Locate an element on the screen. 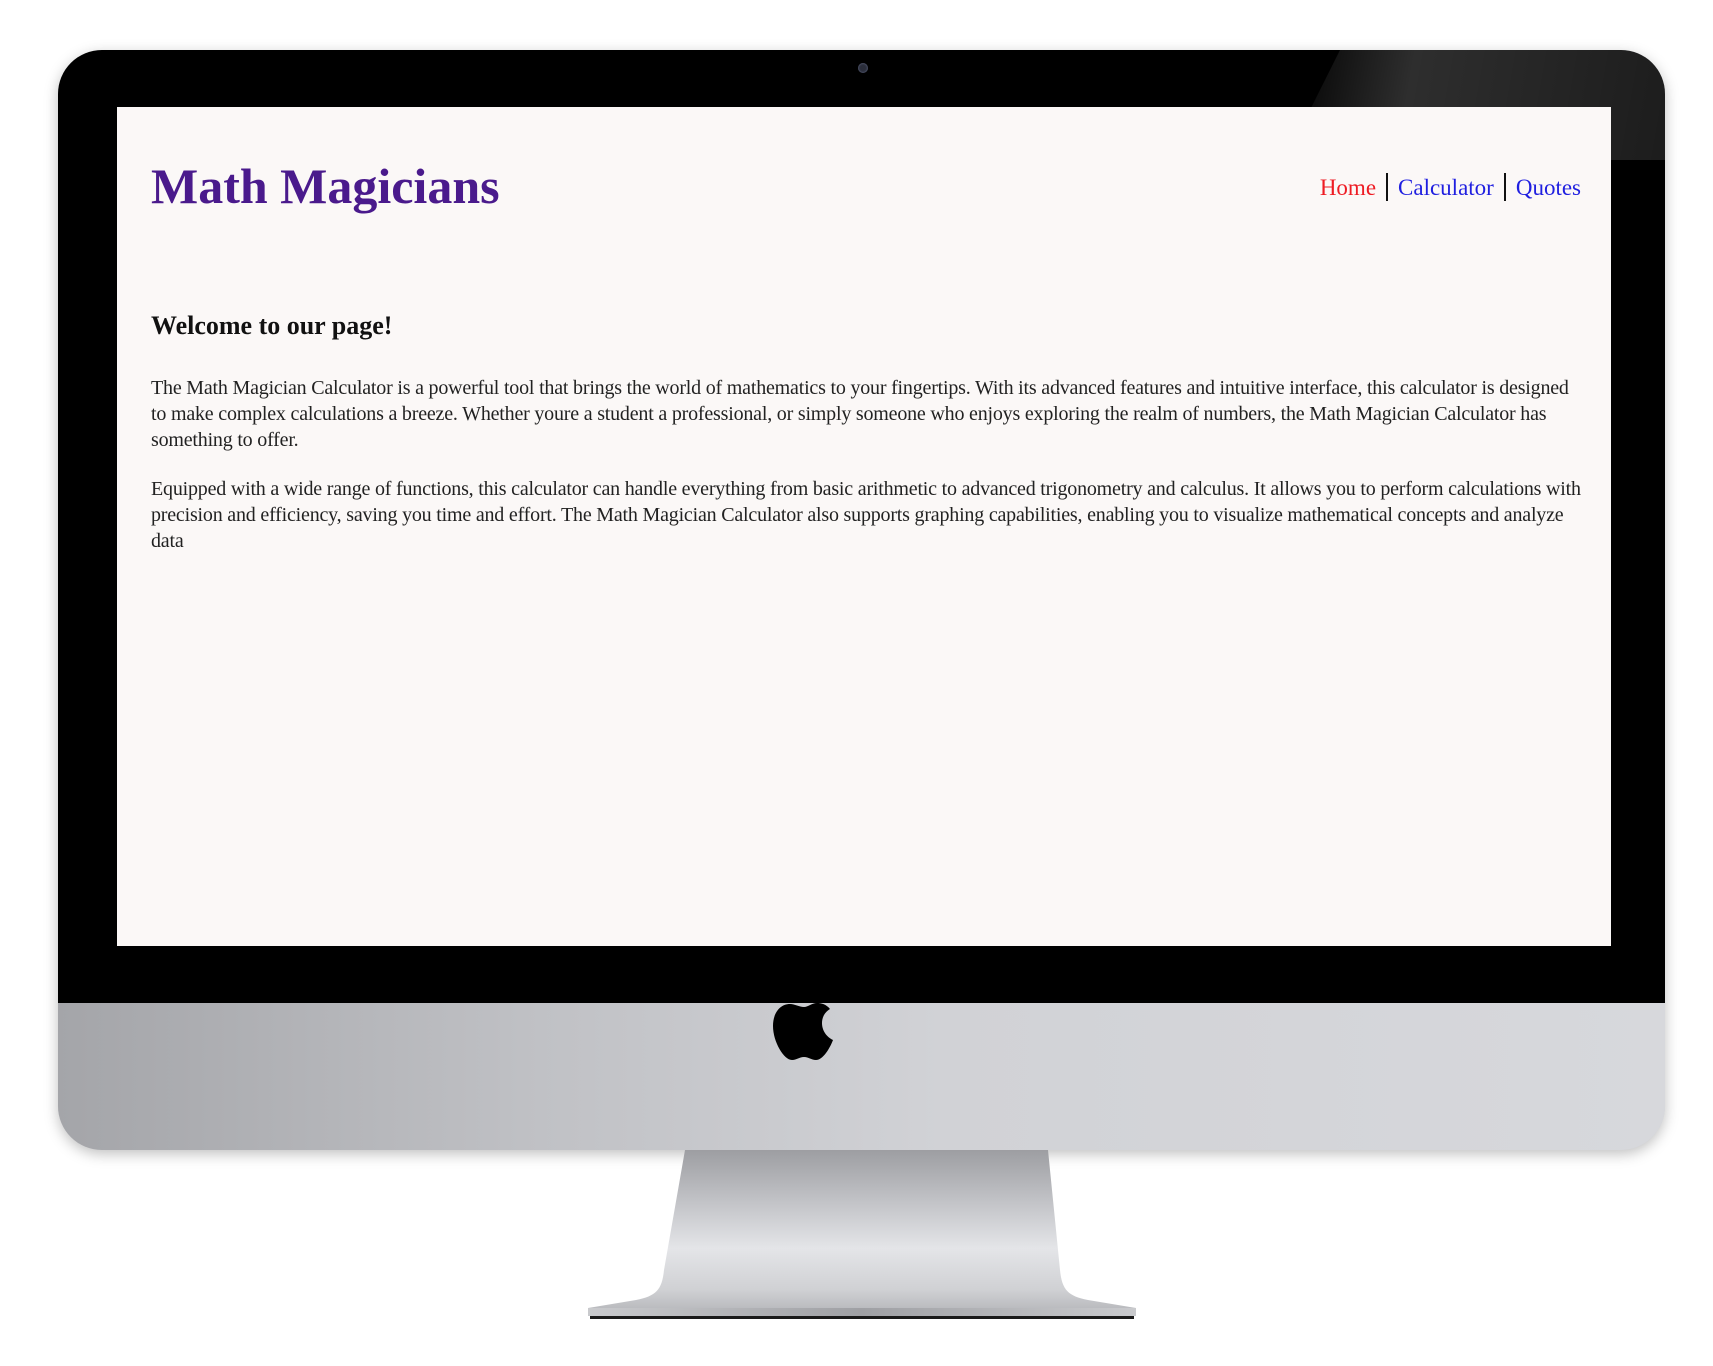 The image size is (1713, 1366). welcome-heading: Welcome to our page! is located at coordinates (272, 325).